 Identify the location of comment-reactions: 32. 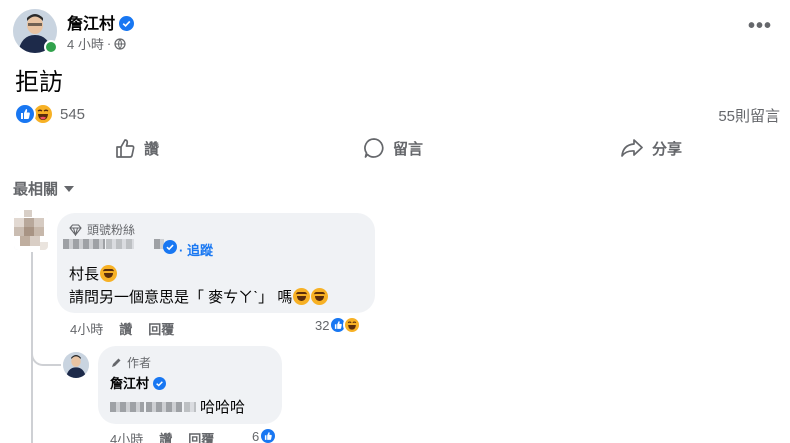
(338, 325).